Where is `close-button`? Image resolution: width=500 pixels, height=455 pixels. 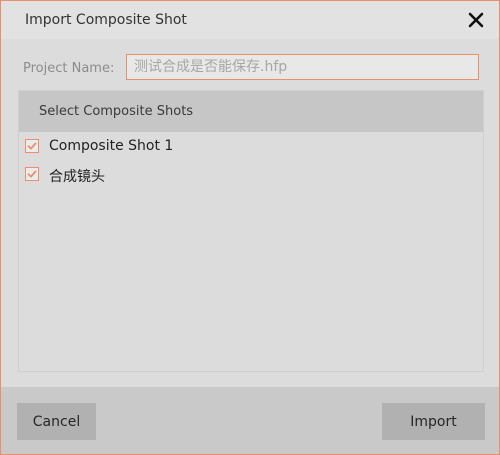
close-button is located at coordinates (476, 20).